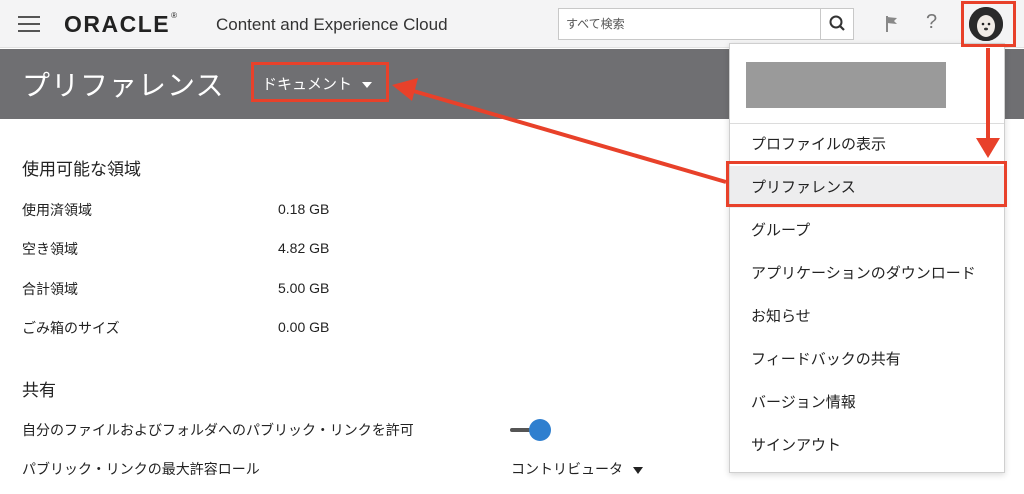  What do you see at coordinates (57, 211) in the screenshot?
I see `used-space-label: 使用済領域` at bounding box center [57, 211].